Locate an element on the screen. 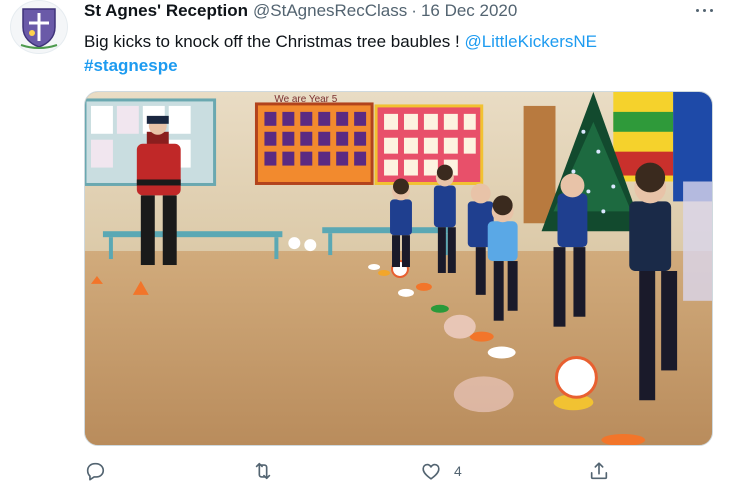 The width and height of the screenshot is (740, 482). share-button is located at coordinates (599, 471).